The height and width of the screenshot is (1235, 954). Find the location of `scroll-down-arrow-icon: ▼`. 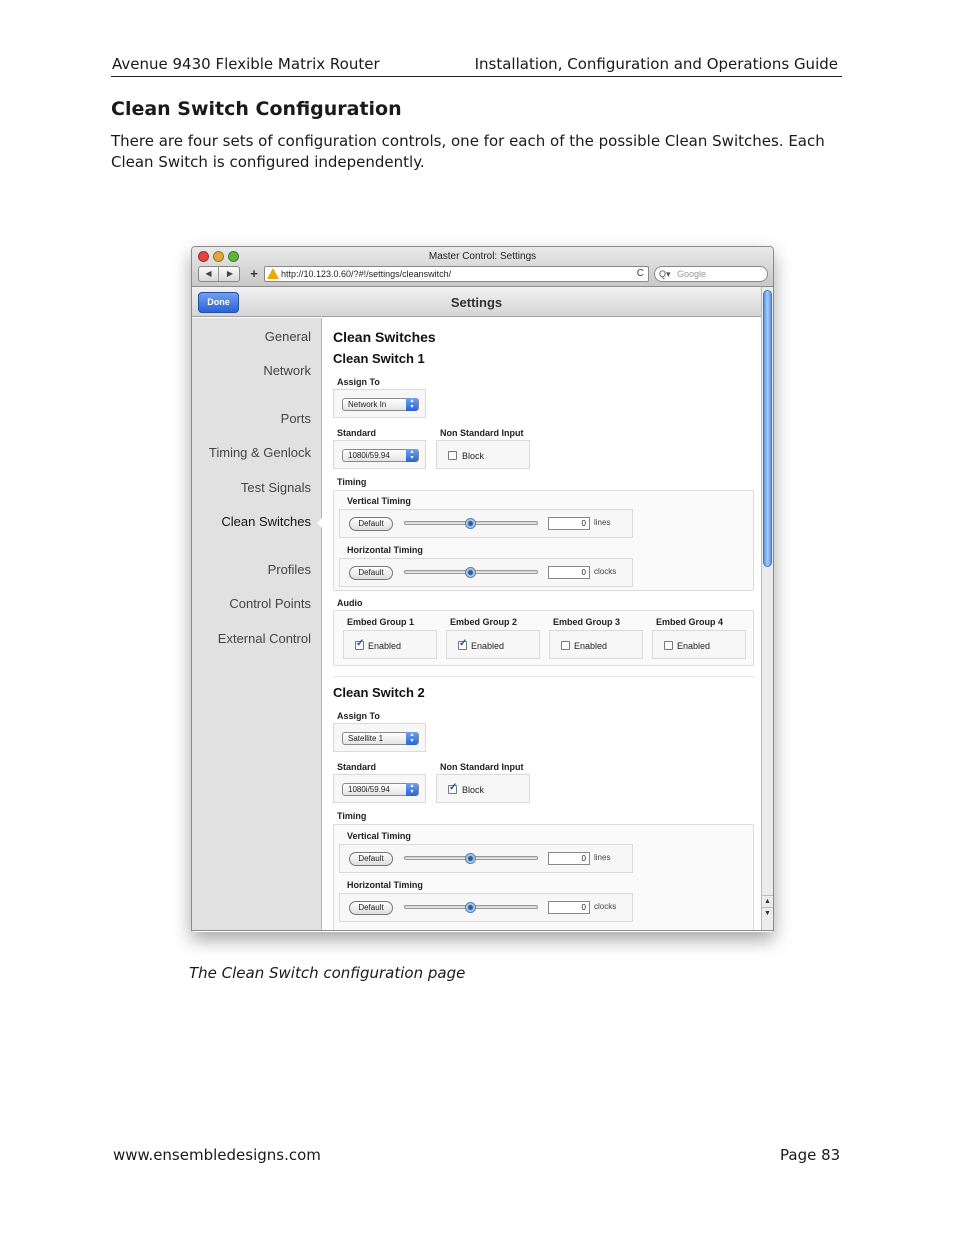

scroll-down-arrow-icon: ▼ is located at coordinates (767, 913).